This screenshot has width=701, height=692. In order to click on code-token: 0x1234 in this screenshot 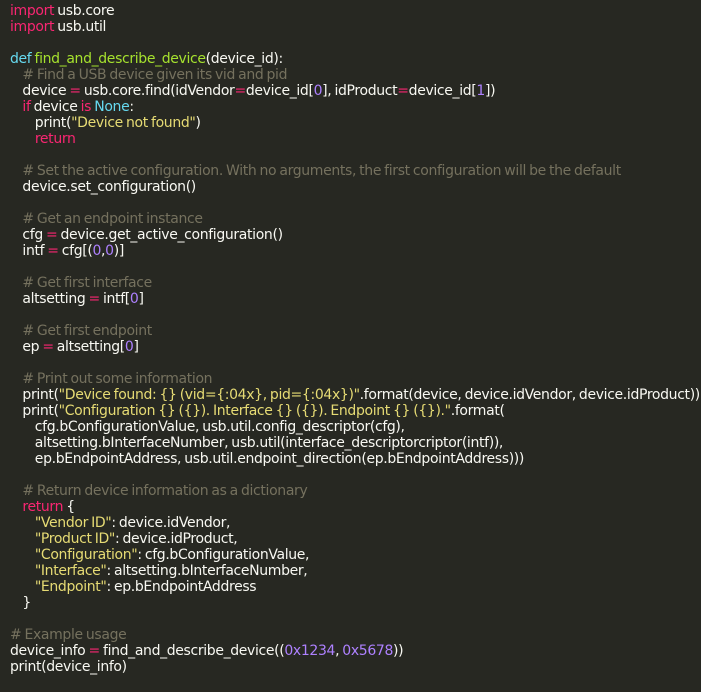, I will do `click(310, 651)`.